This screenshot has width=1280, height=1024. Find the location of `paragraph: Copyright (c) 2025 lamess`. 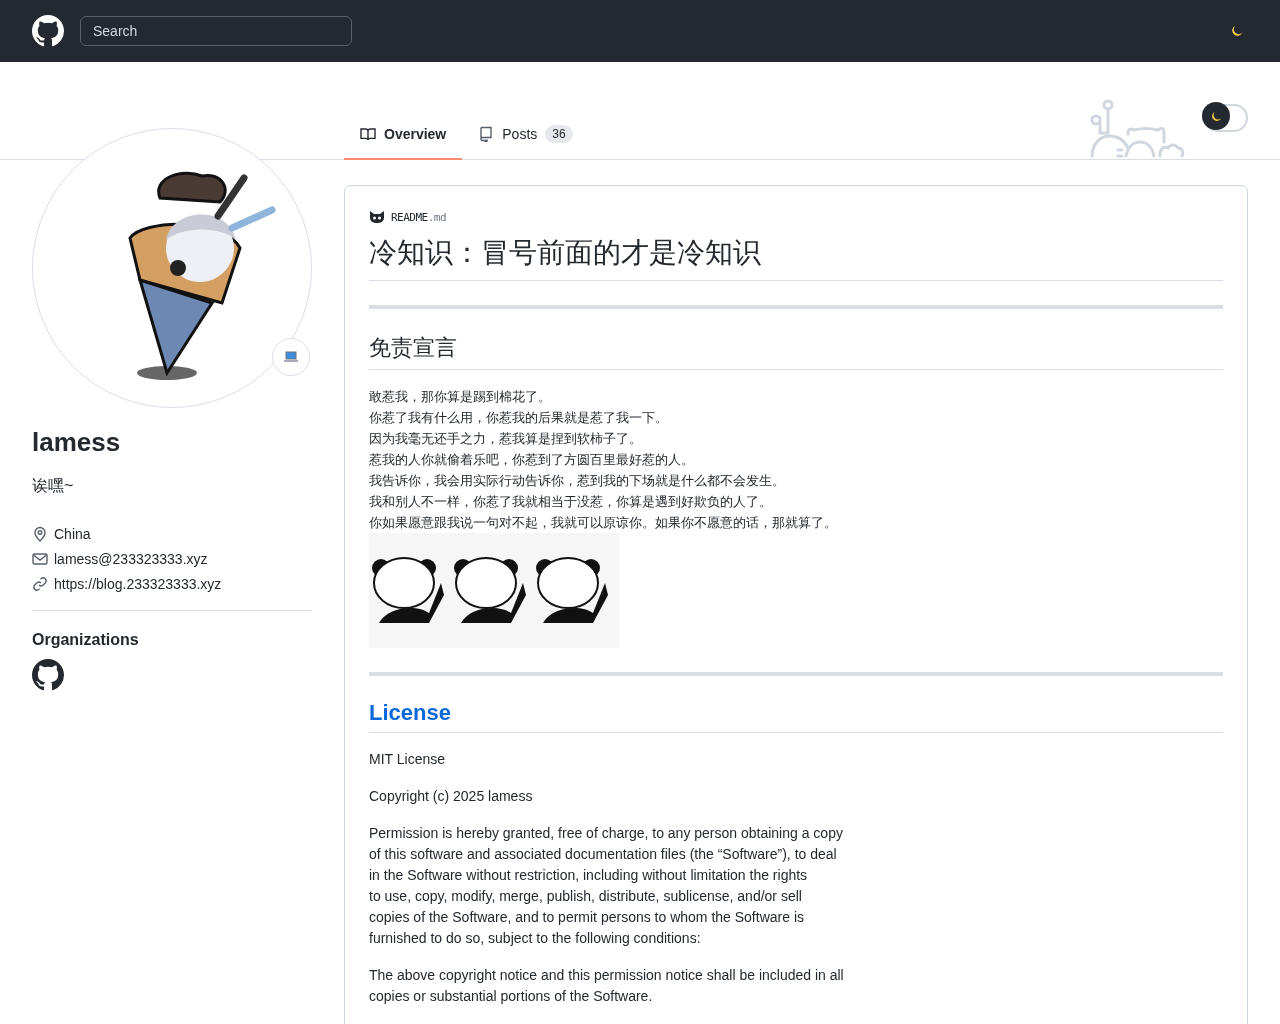

paragraph: Copyright (c) 2025 lamess is located at coordinates (451, 796).